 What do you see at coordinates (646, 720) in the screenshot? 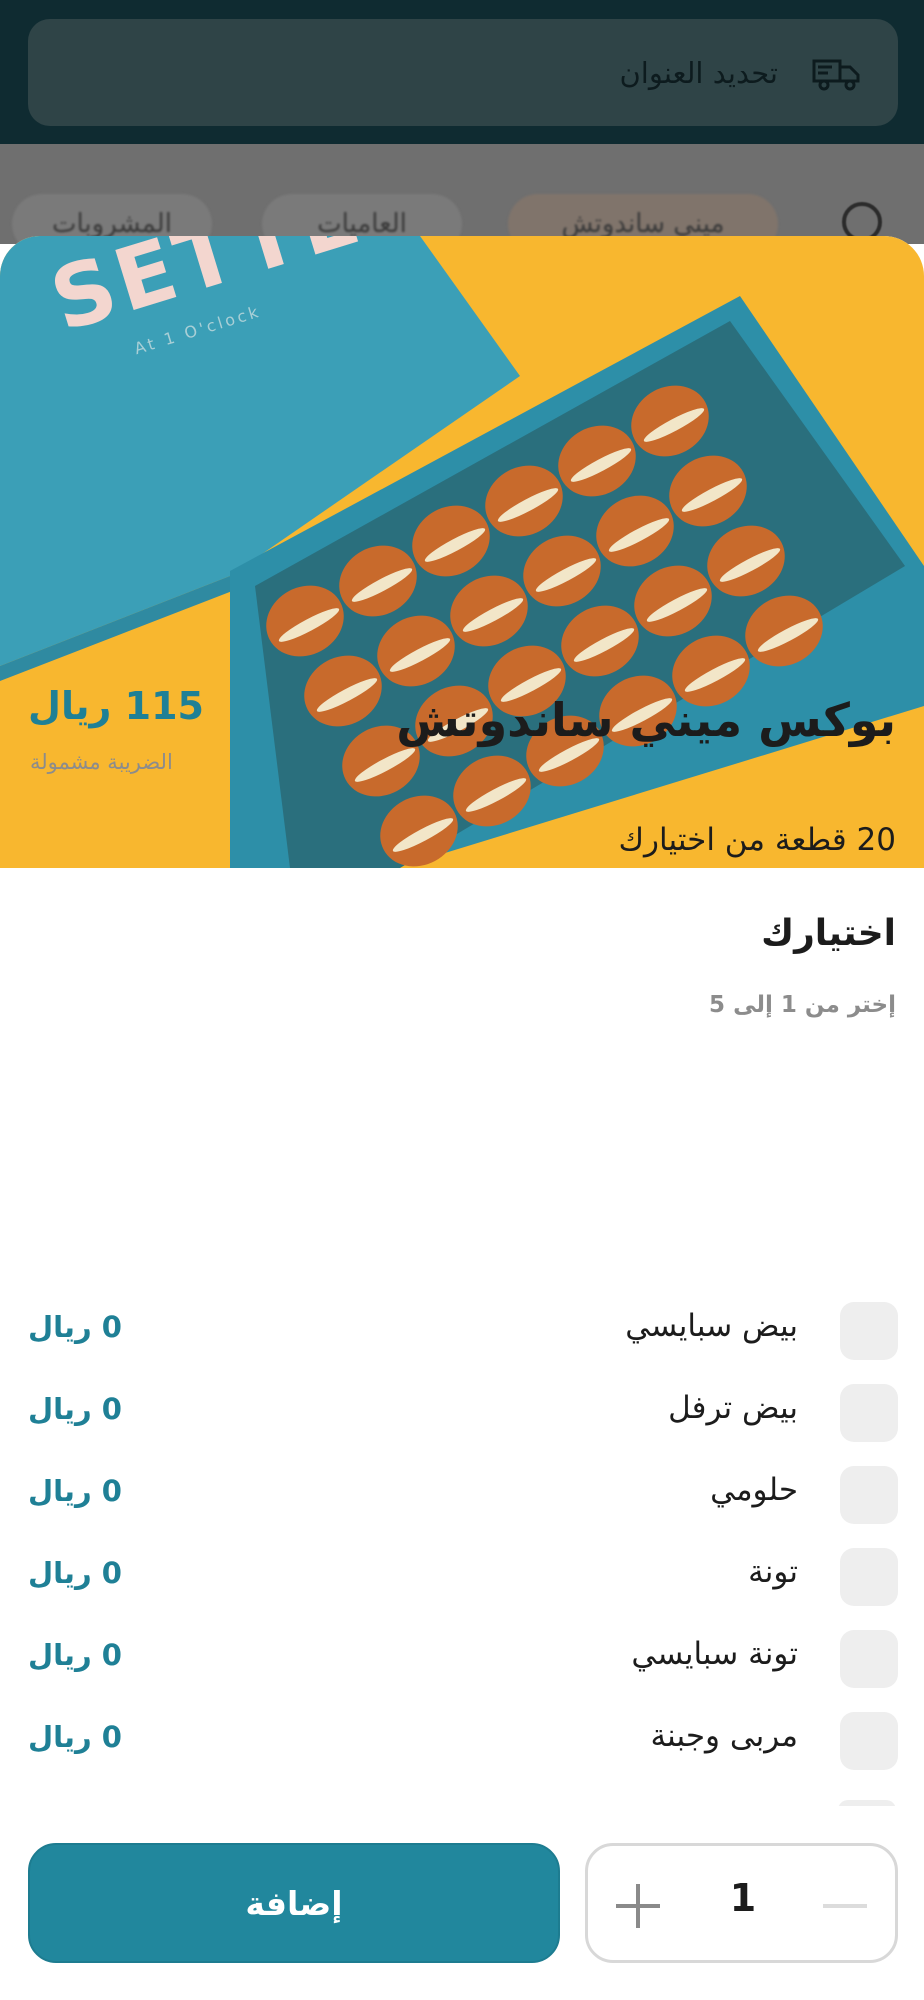
I see `product-title: بوكس ميني ساندوتش` at bounding box center [646, 720].